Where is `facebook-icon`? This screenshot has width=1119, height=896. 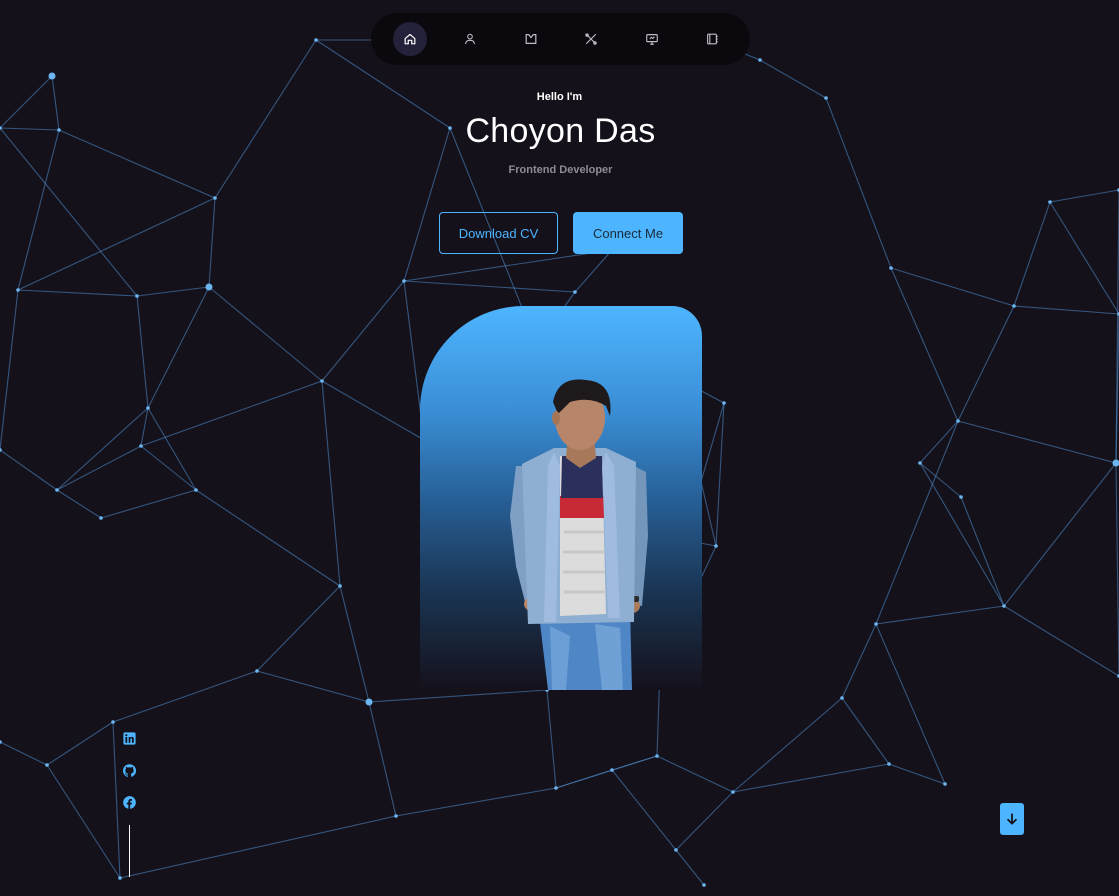
facebook-icon is located at coordinates (129, 802).